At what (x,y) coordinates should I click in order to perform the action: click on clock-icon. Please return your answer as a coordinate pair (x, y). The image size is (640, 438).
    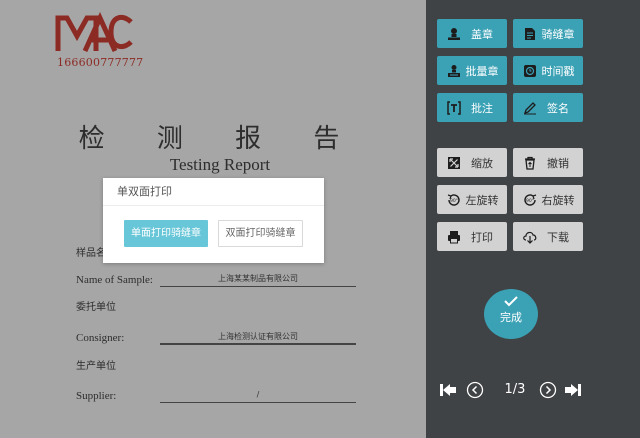
    Looking at the image, I should click on (530, 71).